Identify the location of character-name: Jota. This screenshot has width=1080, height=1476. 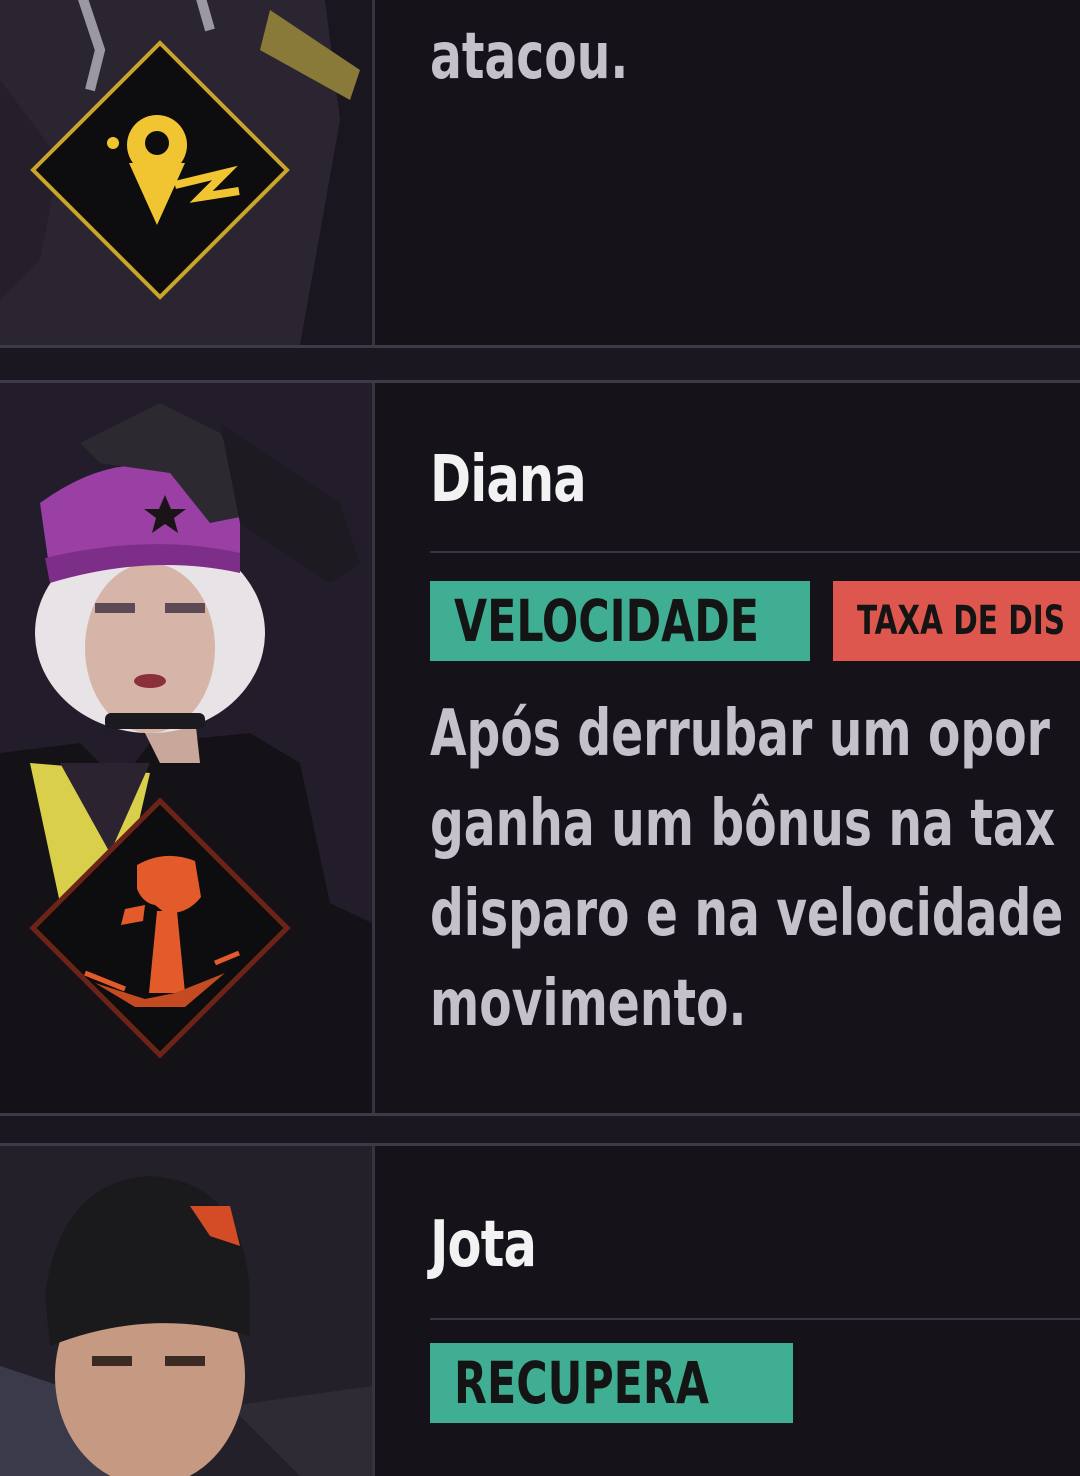
(483, 1245).